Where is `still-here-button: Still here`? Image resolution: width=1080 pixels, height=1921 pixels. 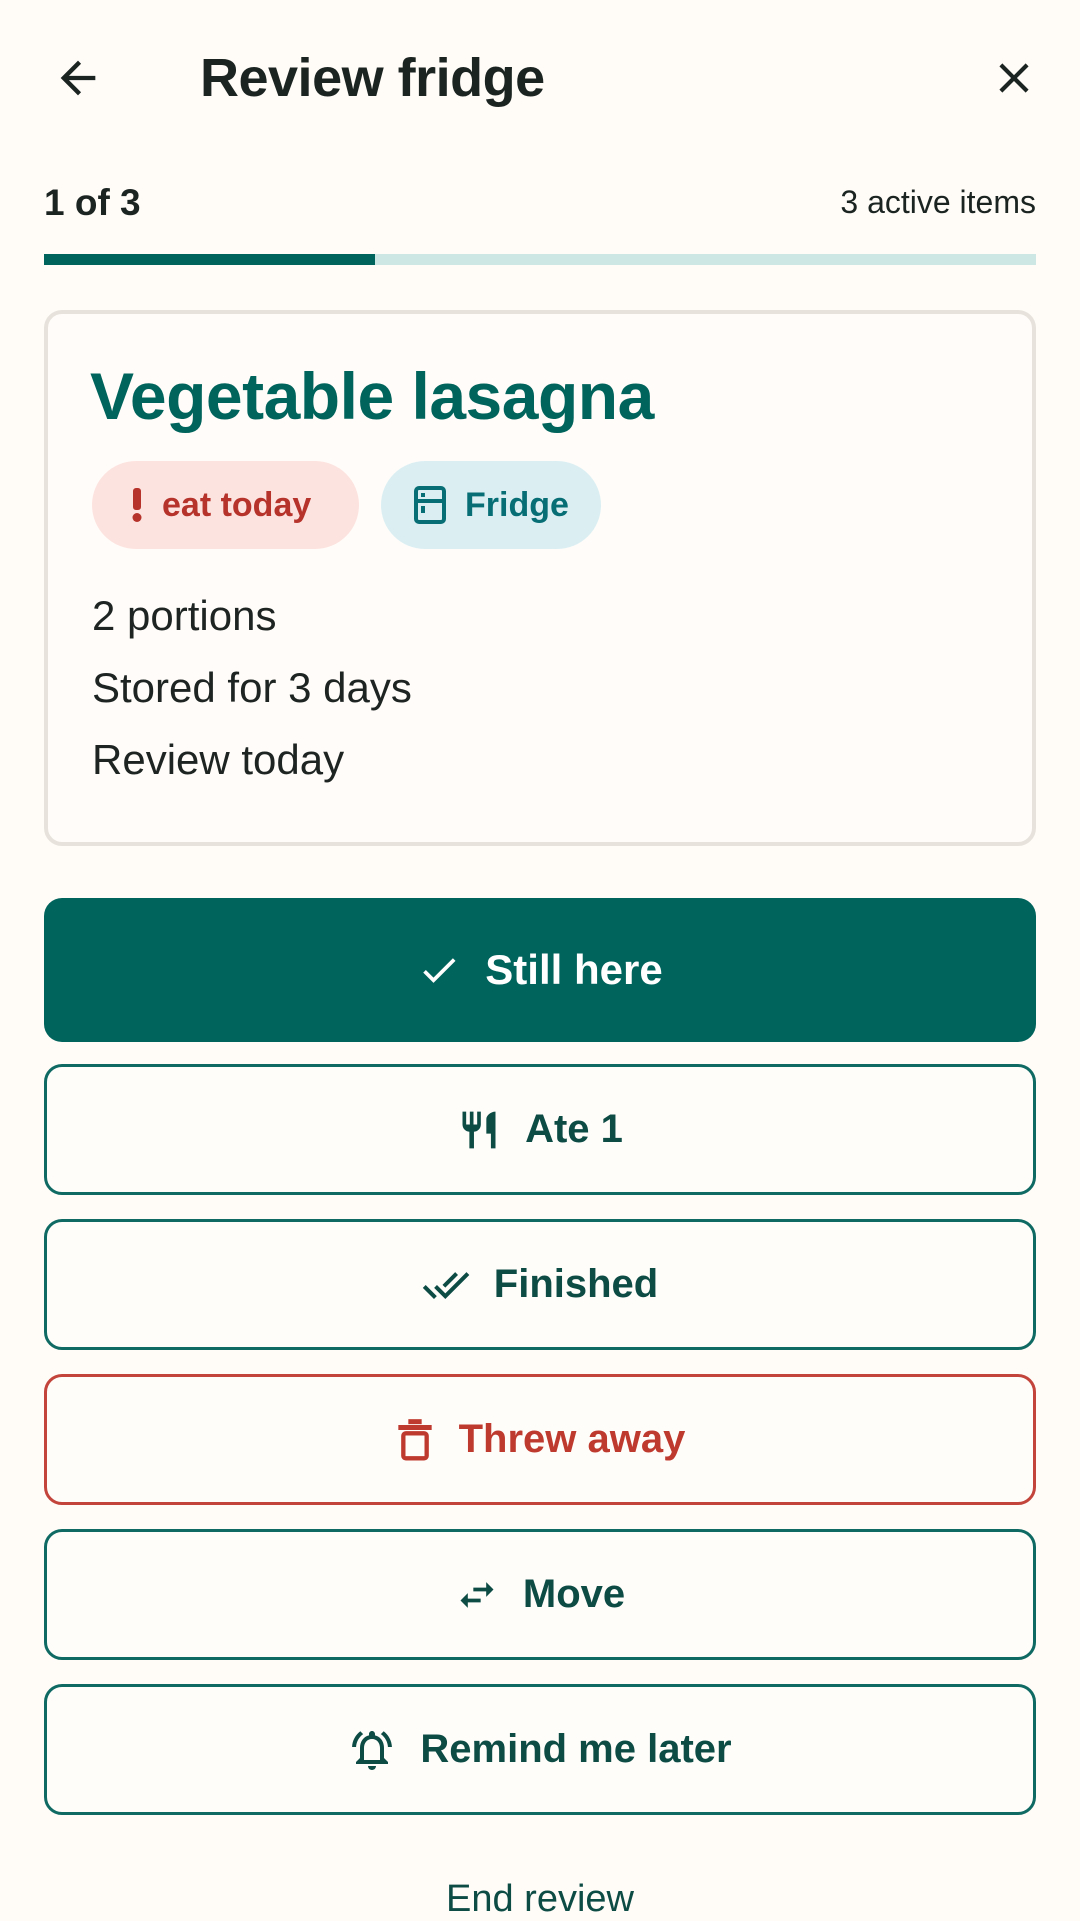 still-here-button: Still here is located at coordinates (540, 970).